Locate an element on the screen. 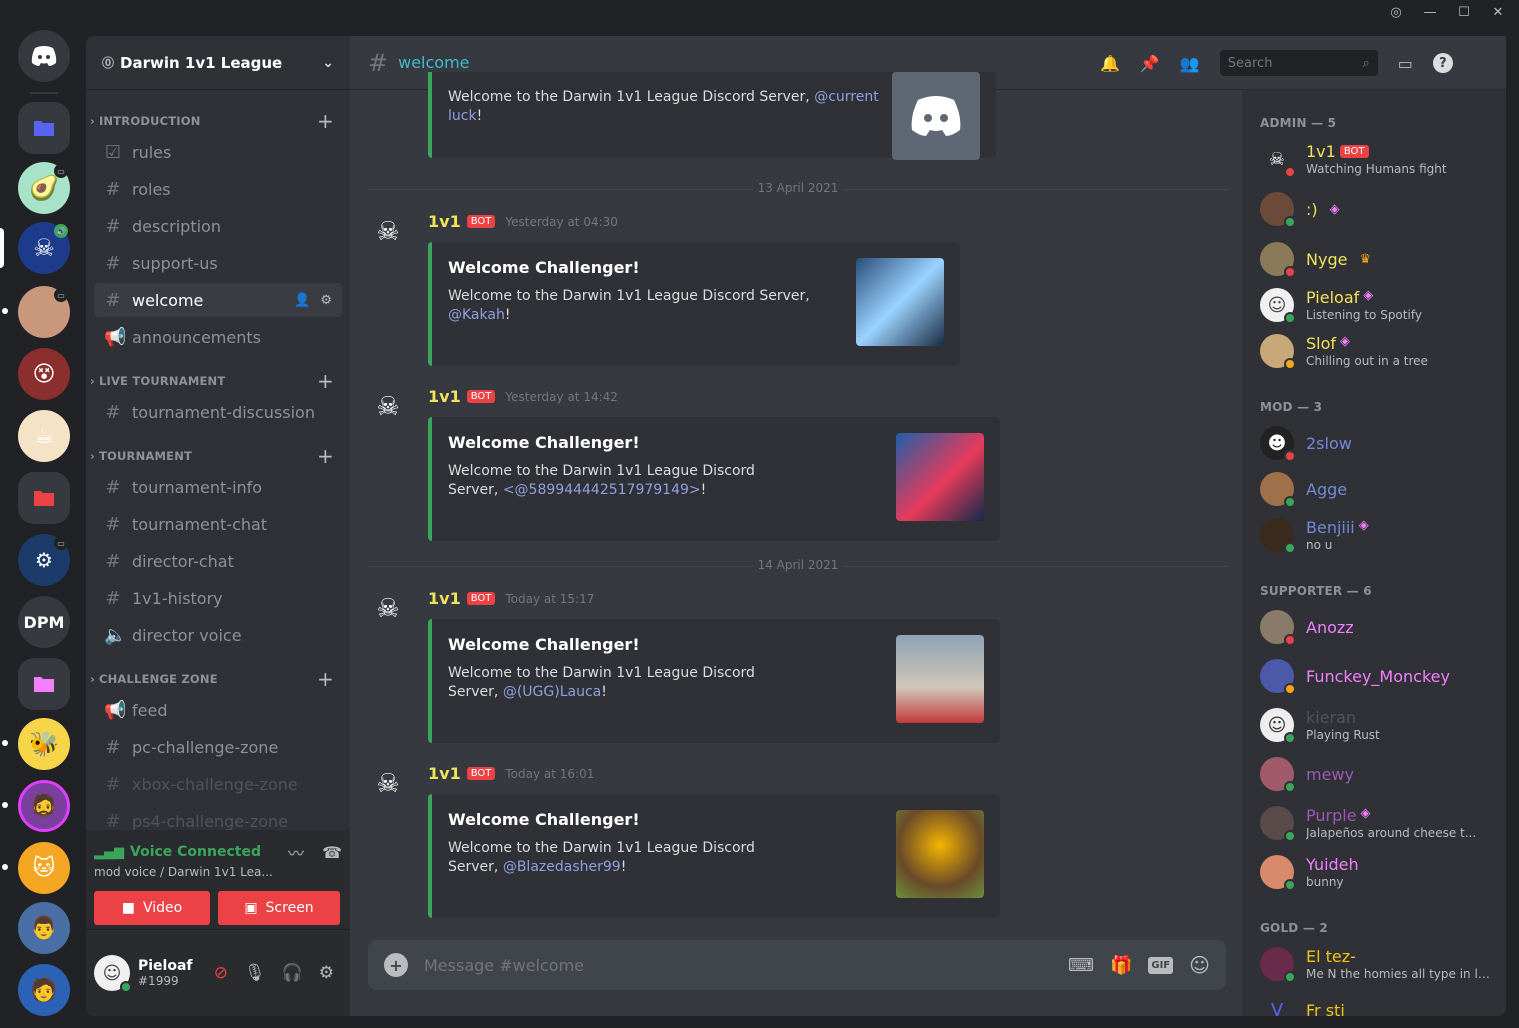 The height and width of the screenshot is (1028, 1519). search-input: Search ⌕ is located at coordinates (1298, 63).